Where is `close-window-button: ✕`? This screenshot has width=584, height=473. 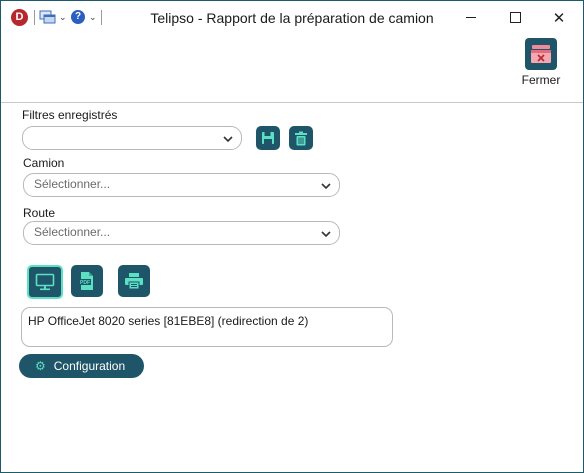 close-window-button: ✕ is located at coordinates (559, 17).